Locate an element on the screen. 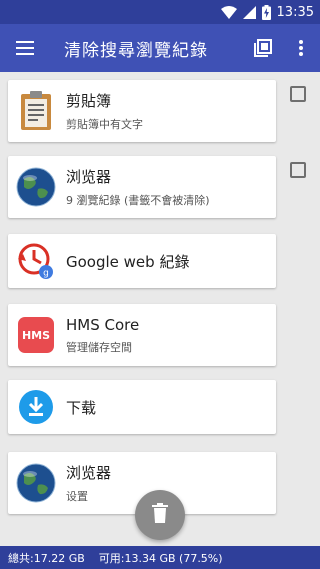 The width and height of the screenshot is (320, 569). list-item-google-web: g Google web 紀錄 is located at coordinates (142, 261).